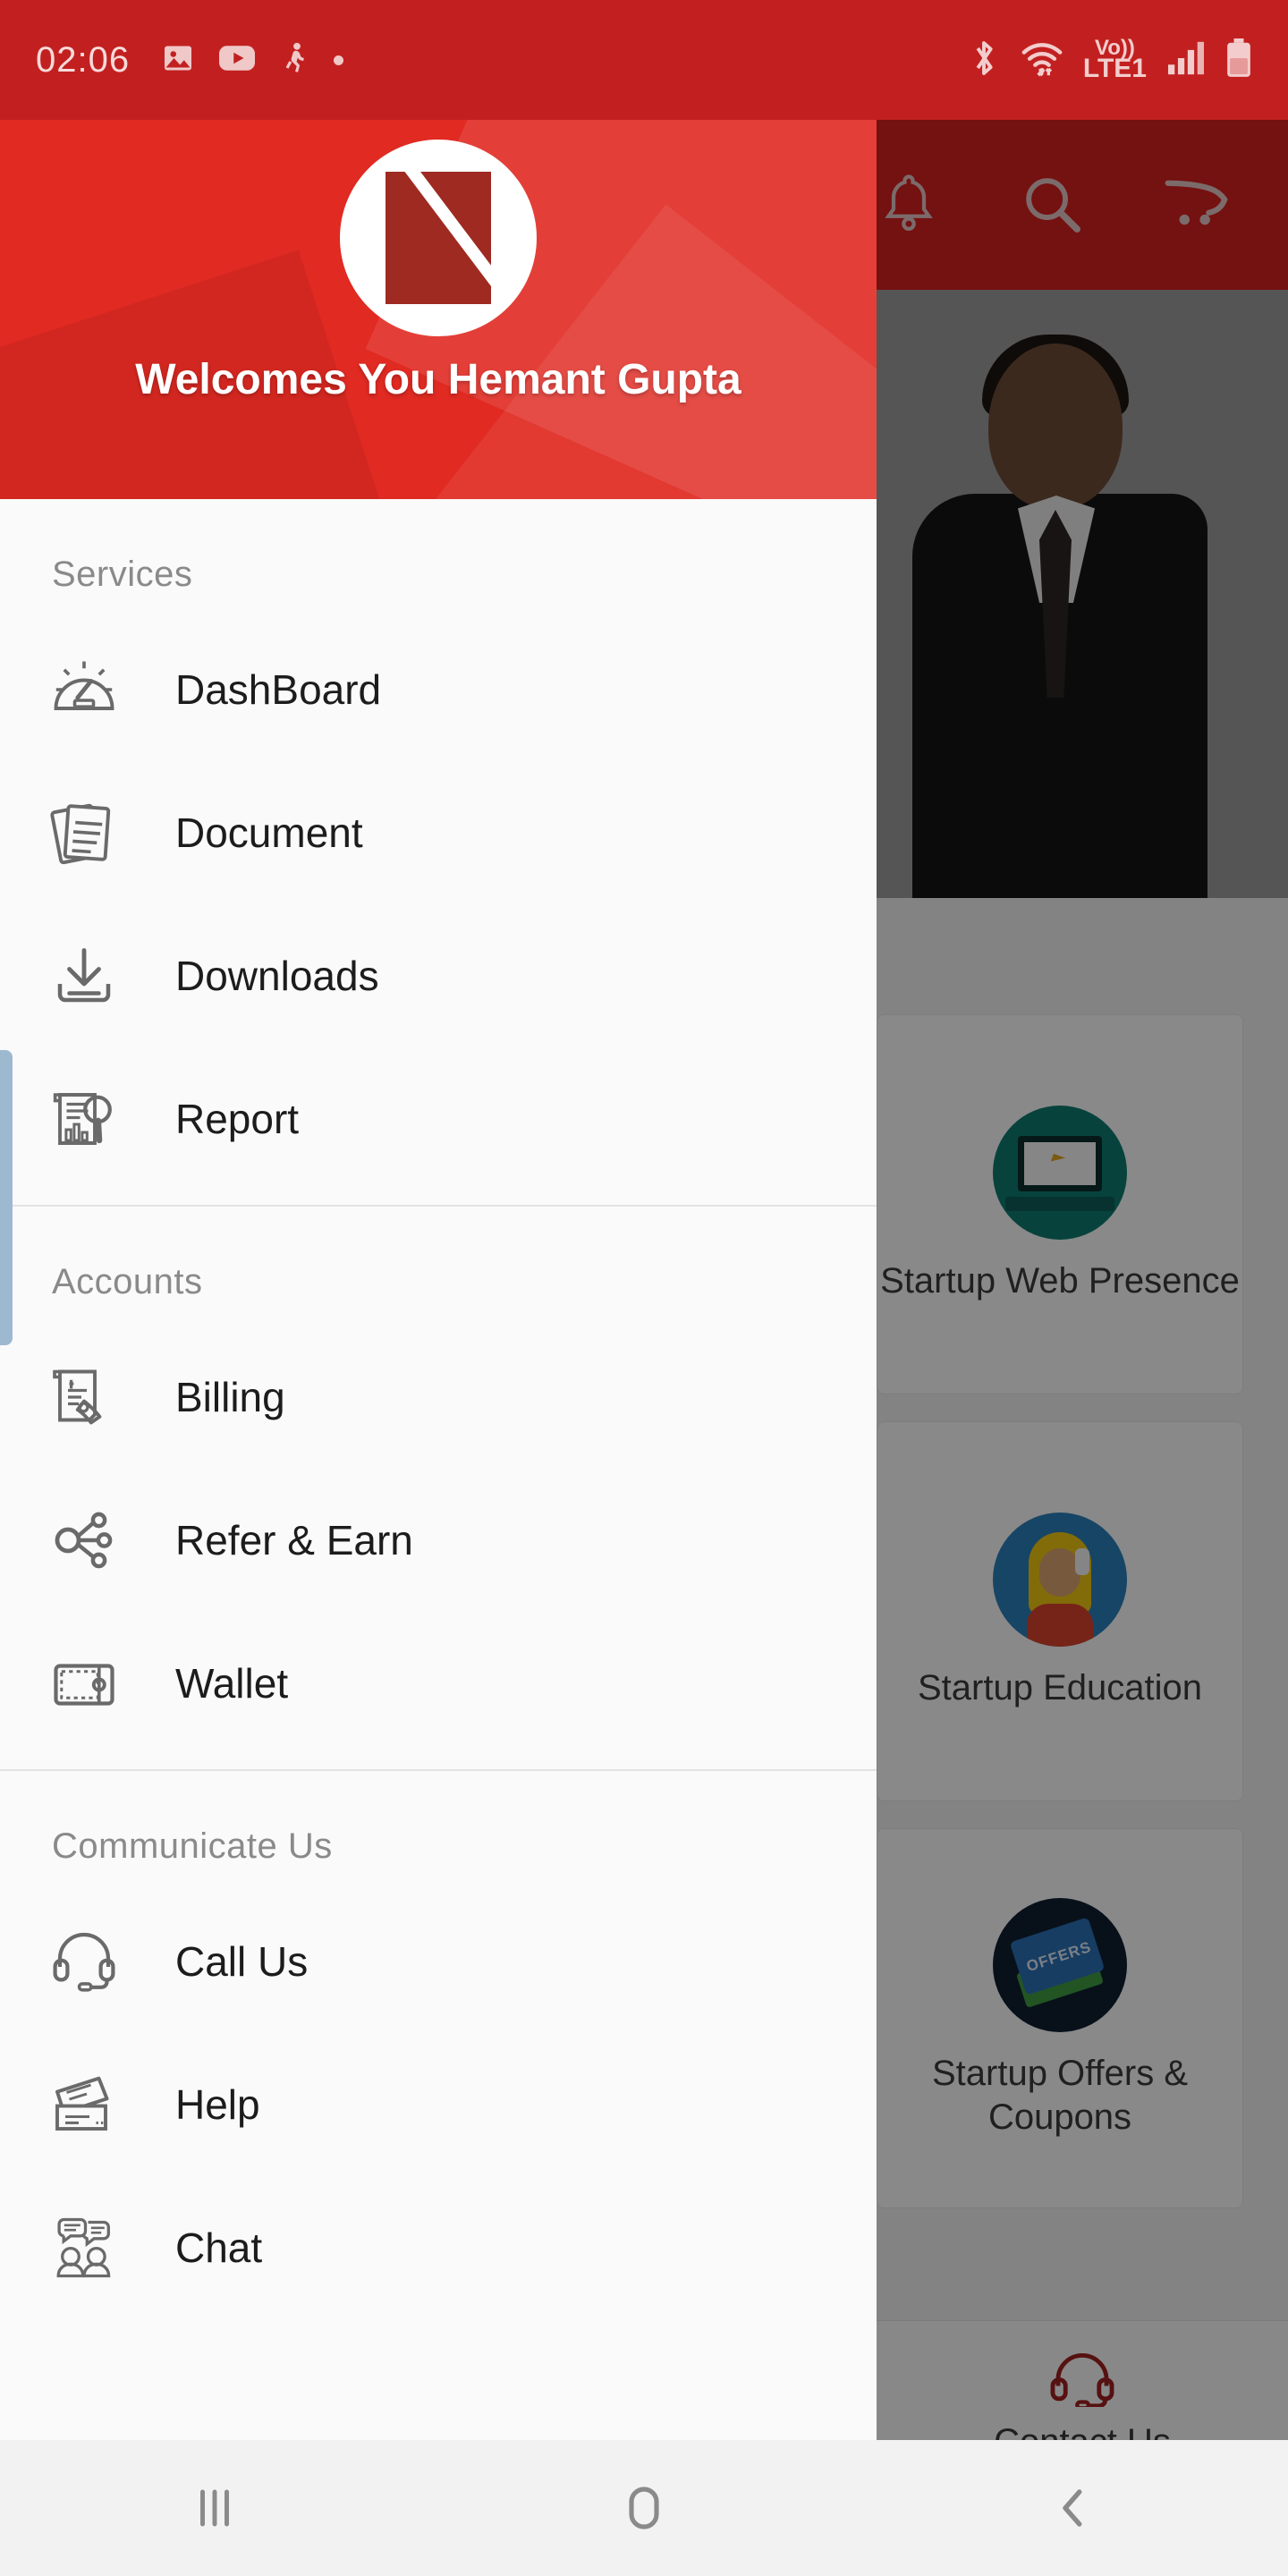 The image size is (1288, 2576). What do you see at coordinates (278, 689) in the screenshot?
I see `sidebar-item-label: DashBoard` at bounding box center [278, 689].